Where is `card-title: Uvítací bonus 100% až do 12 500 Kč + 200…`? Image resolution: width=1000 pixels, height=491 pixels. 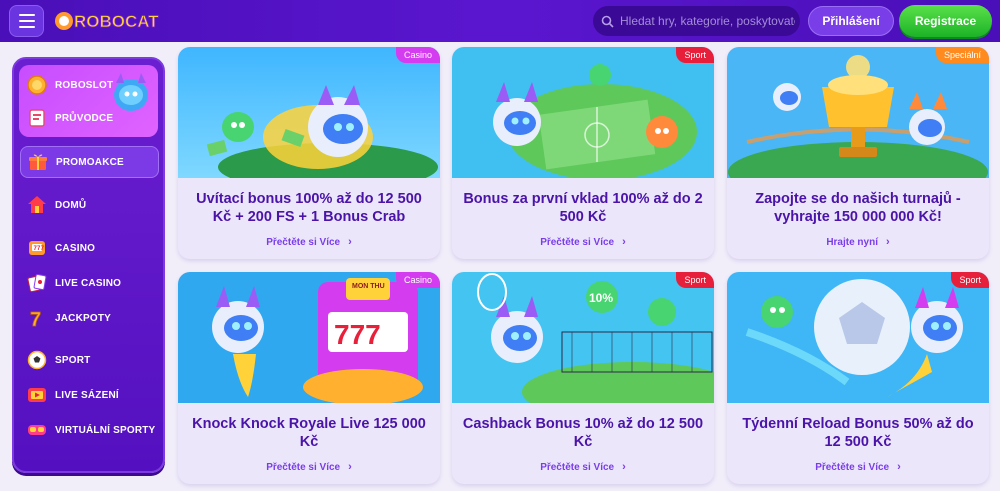
card-title: Uvítací bonus 100% až do 12 500 Kč + 200… is located at coordinates (309, 208).